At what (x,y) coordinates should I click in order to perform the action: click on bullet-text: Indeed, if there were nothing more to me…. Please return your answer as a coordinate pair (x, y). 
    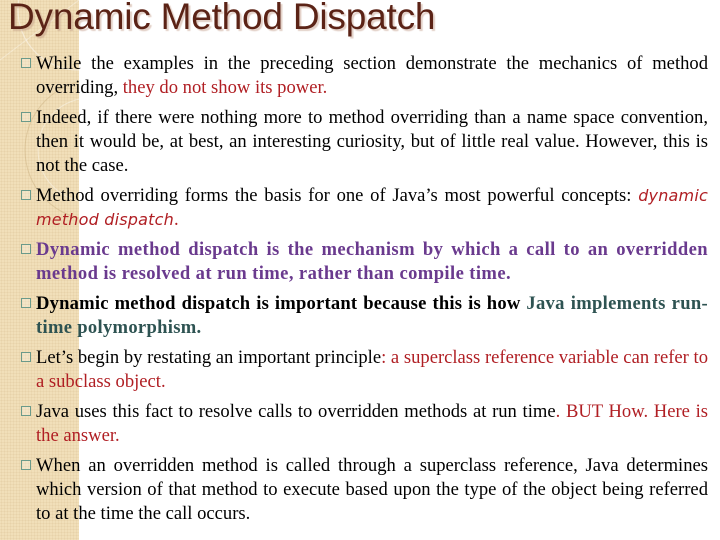
    Looking at the image, I should click on (372, 142).